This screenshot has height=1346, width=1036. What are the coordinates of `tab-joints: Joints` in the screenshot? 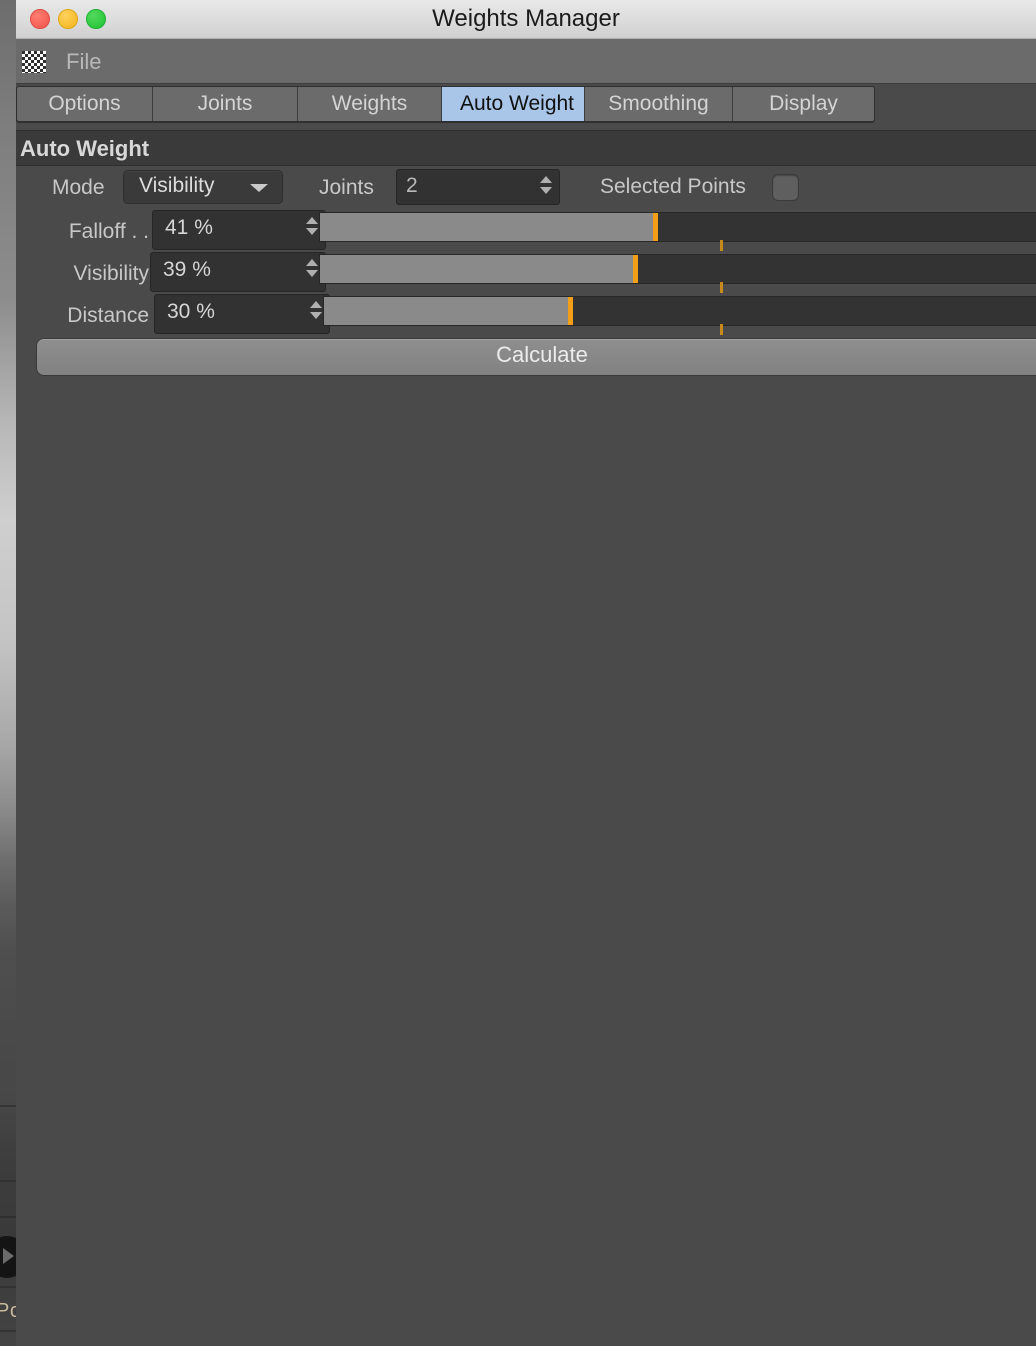 It's located at (225, 104).